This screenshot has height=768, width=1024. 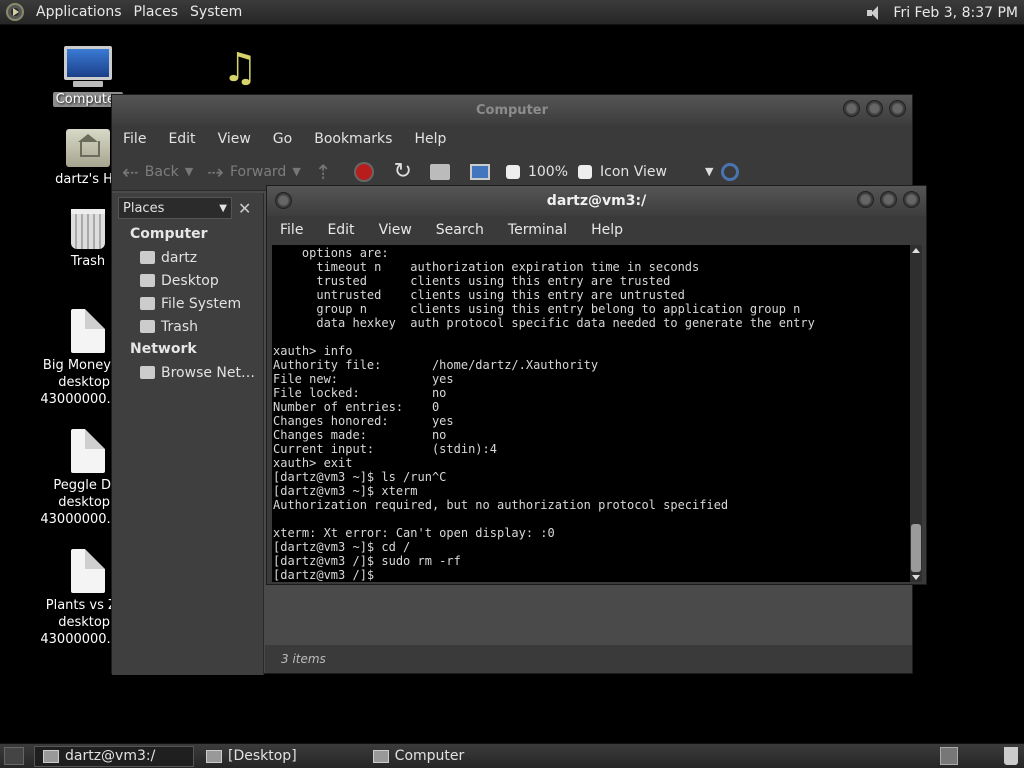 What do you see at coordinates (88, 261) in the screenshot?
I see `desktop-icon-label: Trash` at bounding box center [88, 261].